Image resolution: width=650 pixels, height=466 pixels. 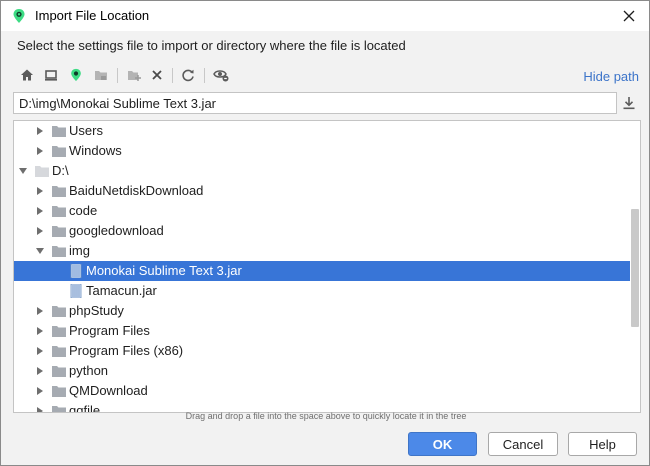 I want to click on ok-button: OK, so click(x=442, y=444).